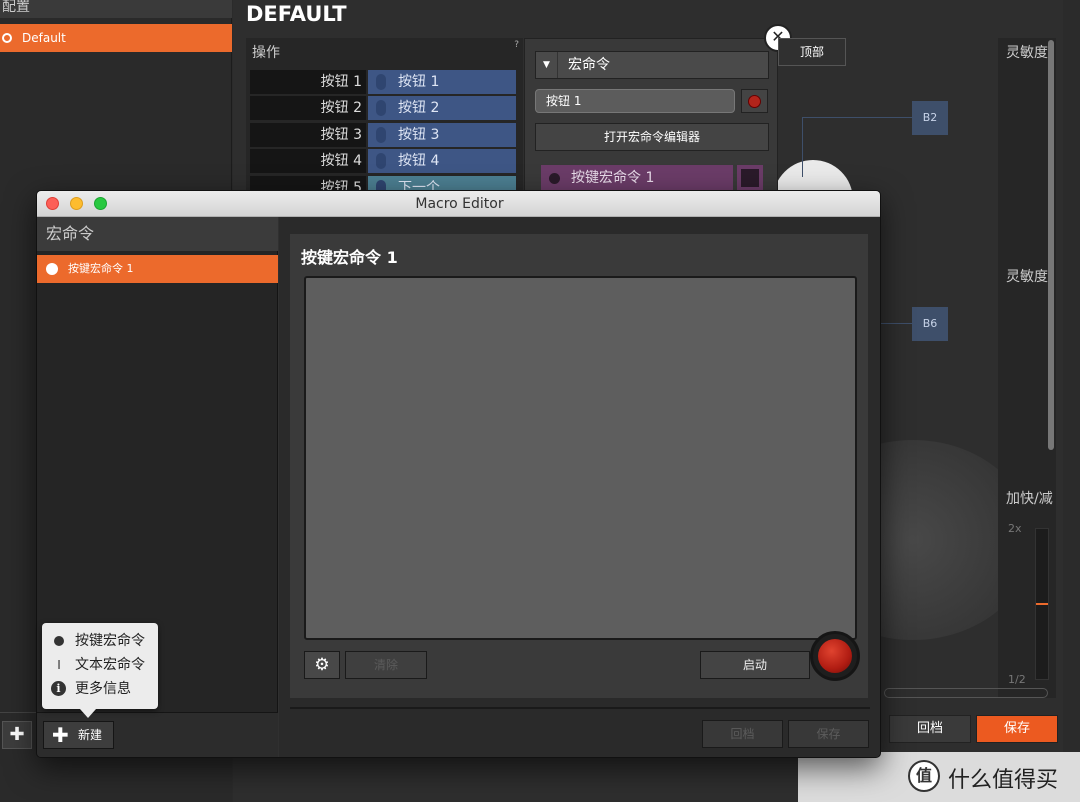 The image size is (1080, 802). I want to click on horizontal-scrollbar, so click(966, 693).